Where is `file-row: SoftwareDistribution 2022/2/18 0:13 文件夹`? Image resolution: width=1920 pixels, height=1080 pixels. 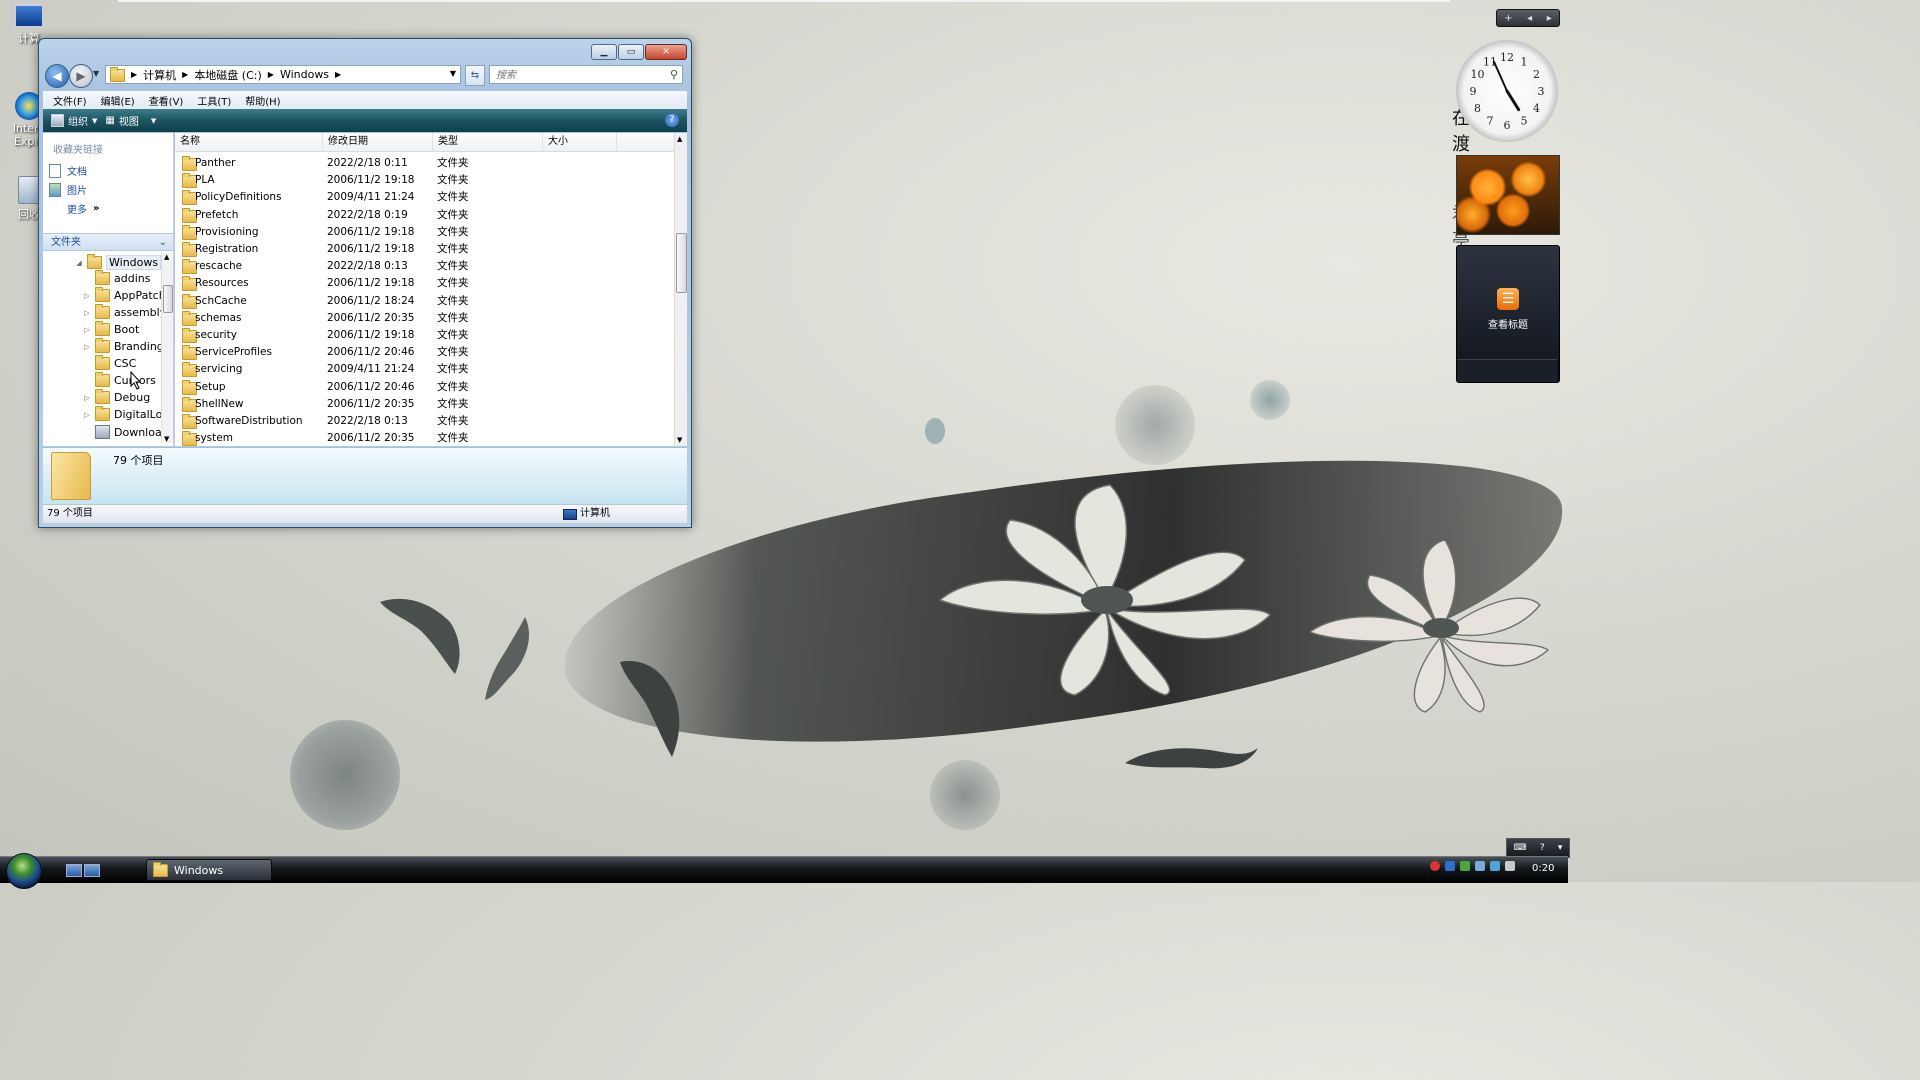
file-row: SoftwareDistribution 2022/2/18 0:13 文件夹 is located at coordinates (423, 421).